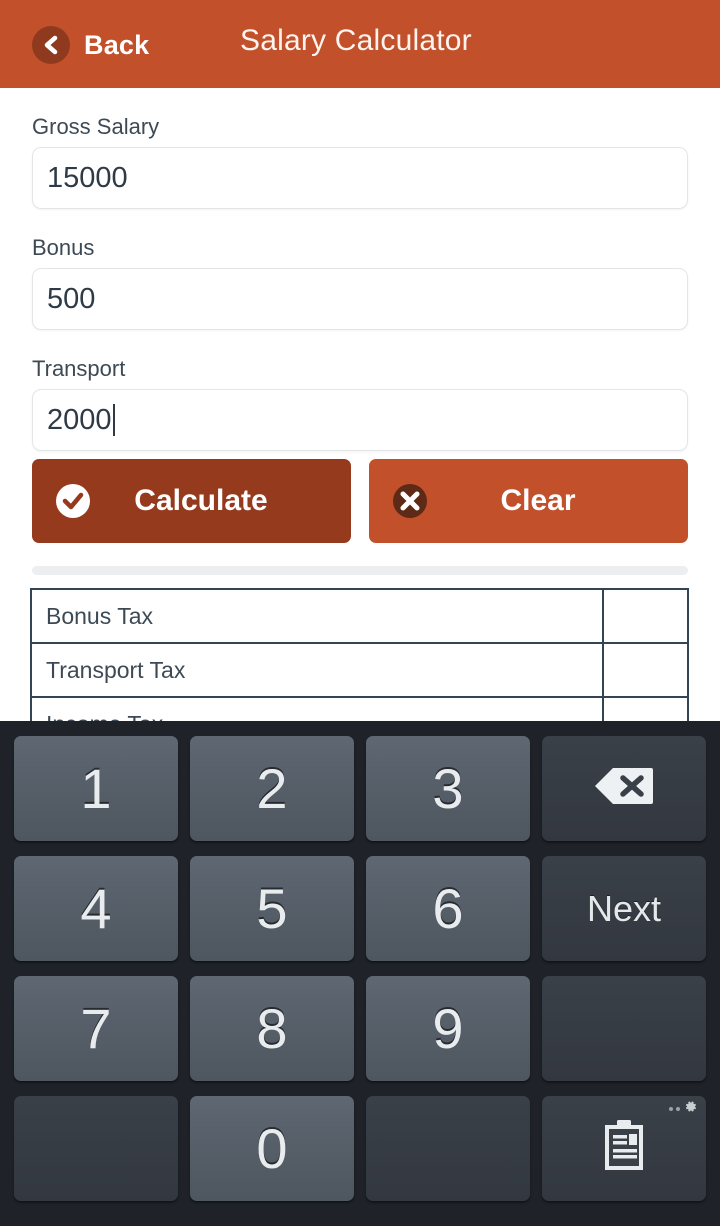 The height and width of the screenshot is (1226, 720). I want to click on transport-input: 2000, so click(360, 420).